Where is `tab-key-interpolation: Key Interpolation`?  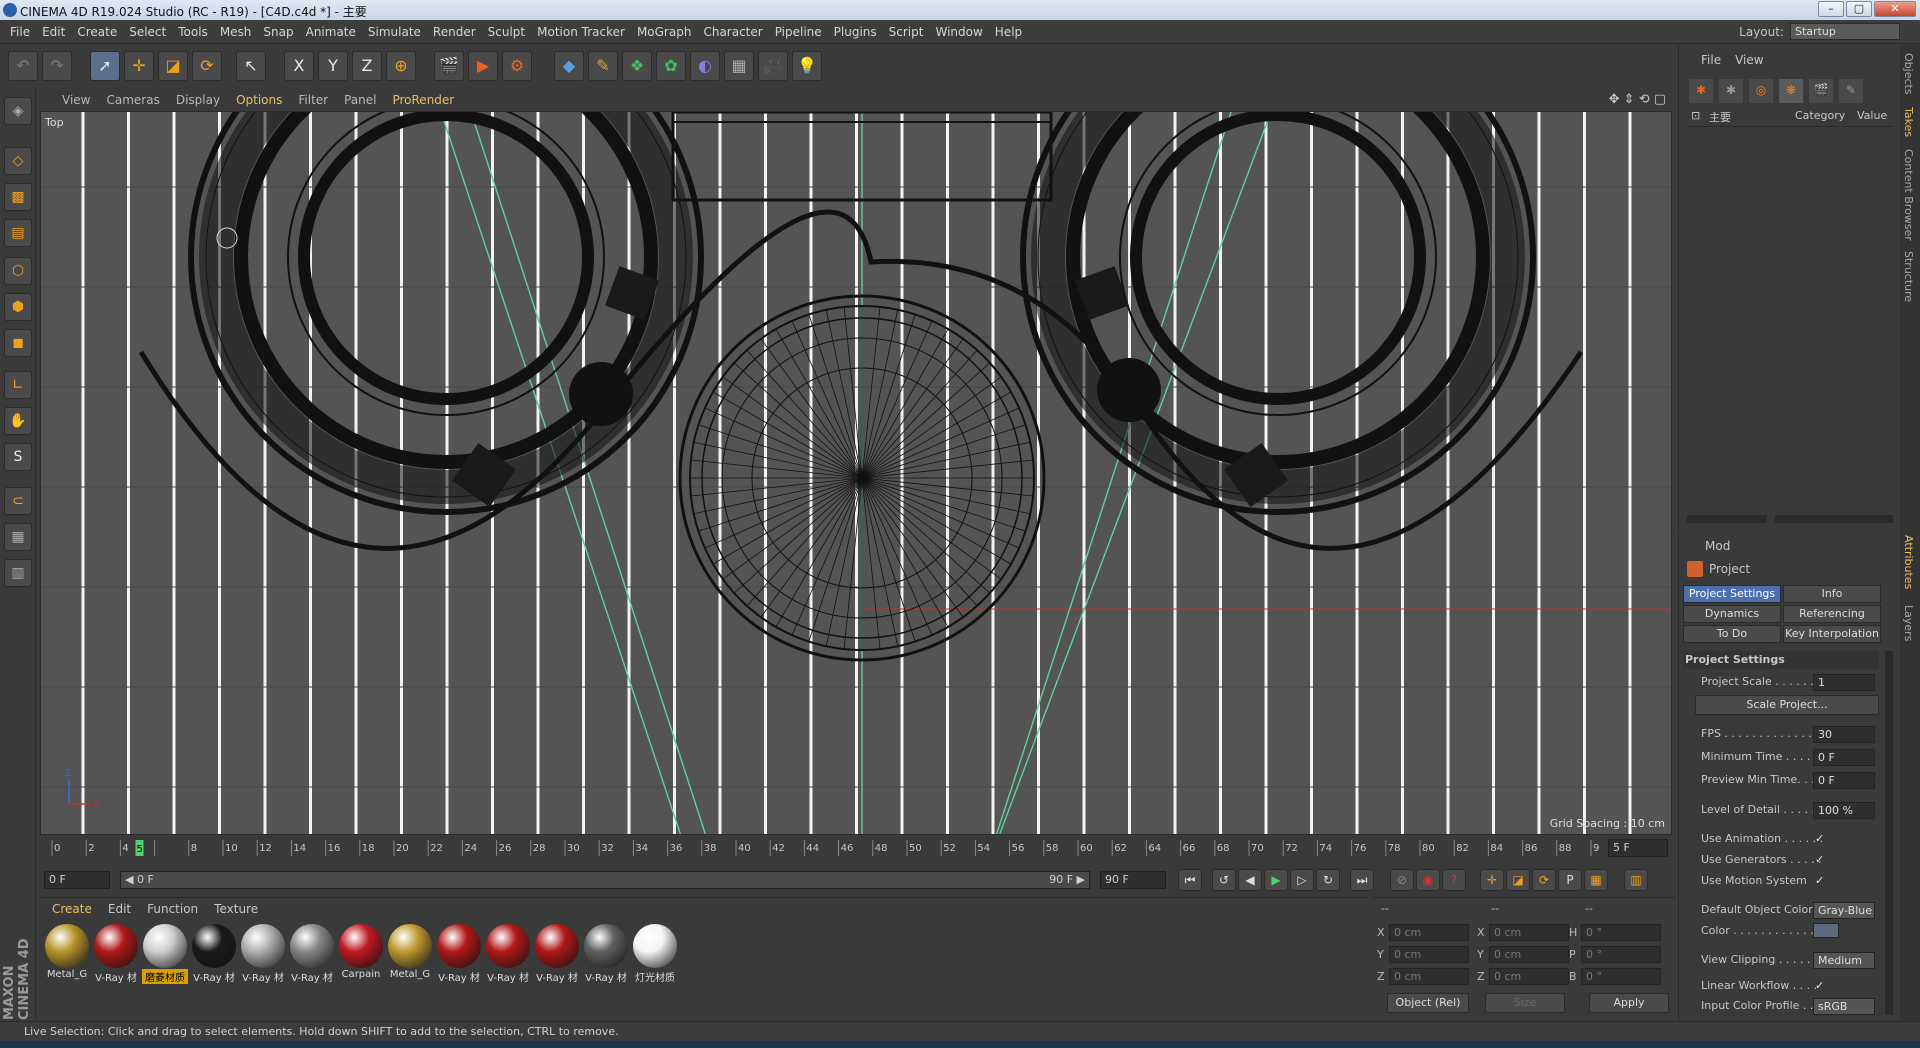 tab-key-interpolation: Key Interpolation is located at coordinates (1832, 634).